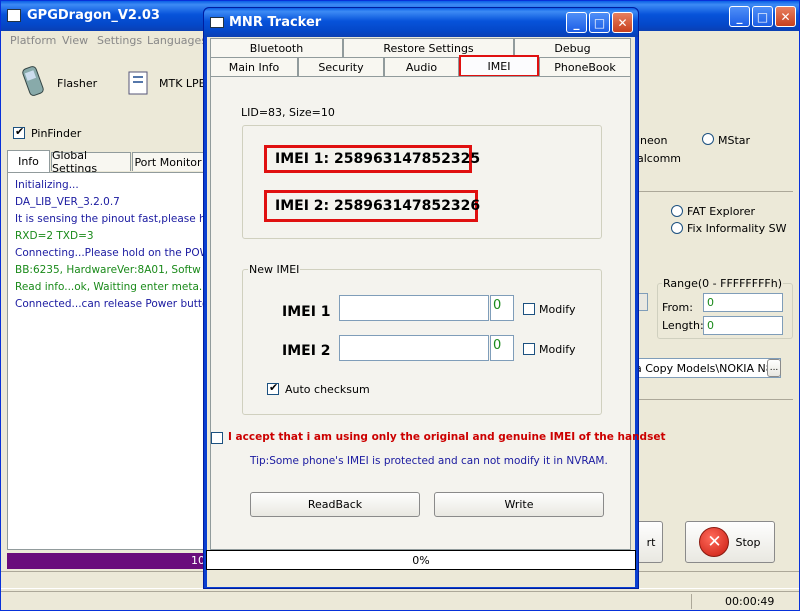 The image size is (800, 611). Describe the element at coordinates (111, 304) in the screenshot. I see `log-line: Connected...can release Power button` at that location.